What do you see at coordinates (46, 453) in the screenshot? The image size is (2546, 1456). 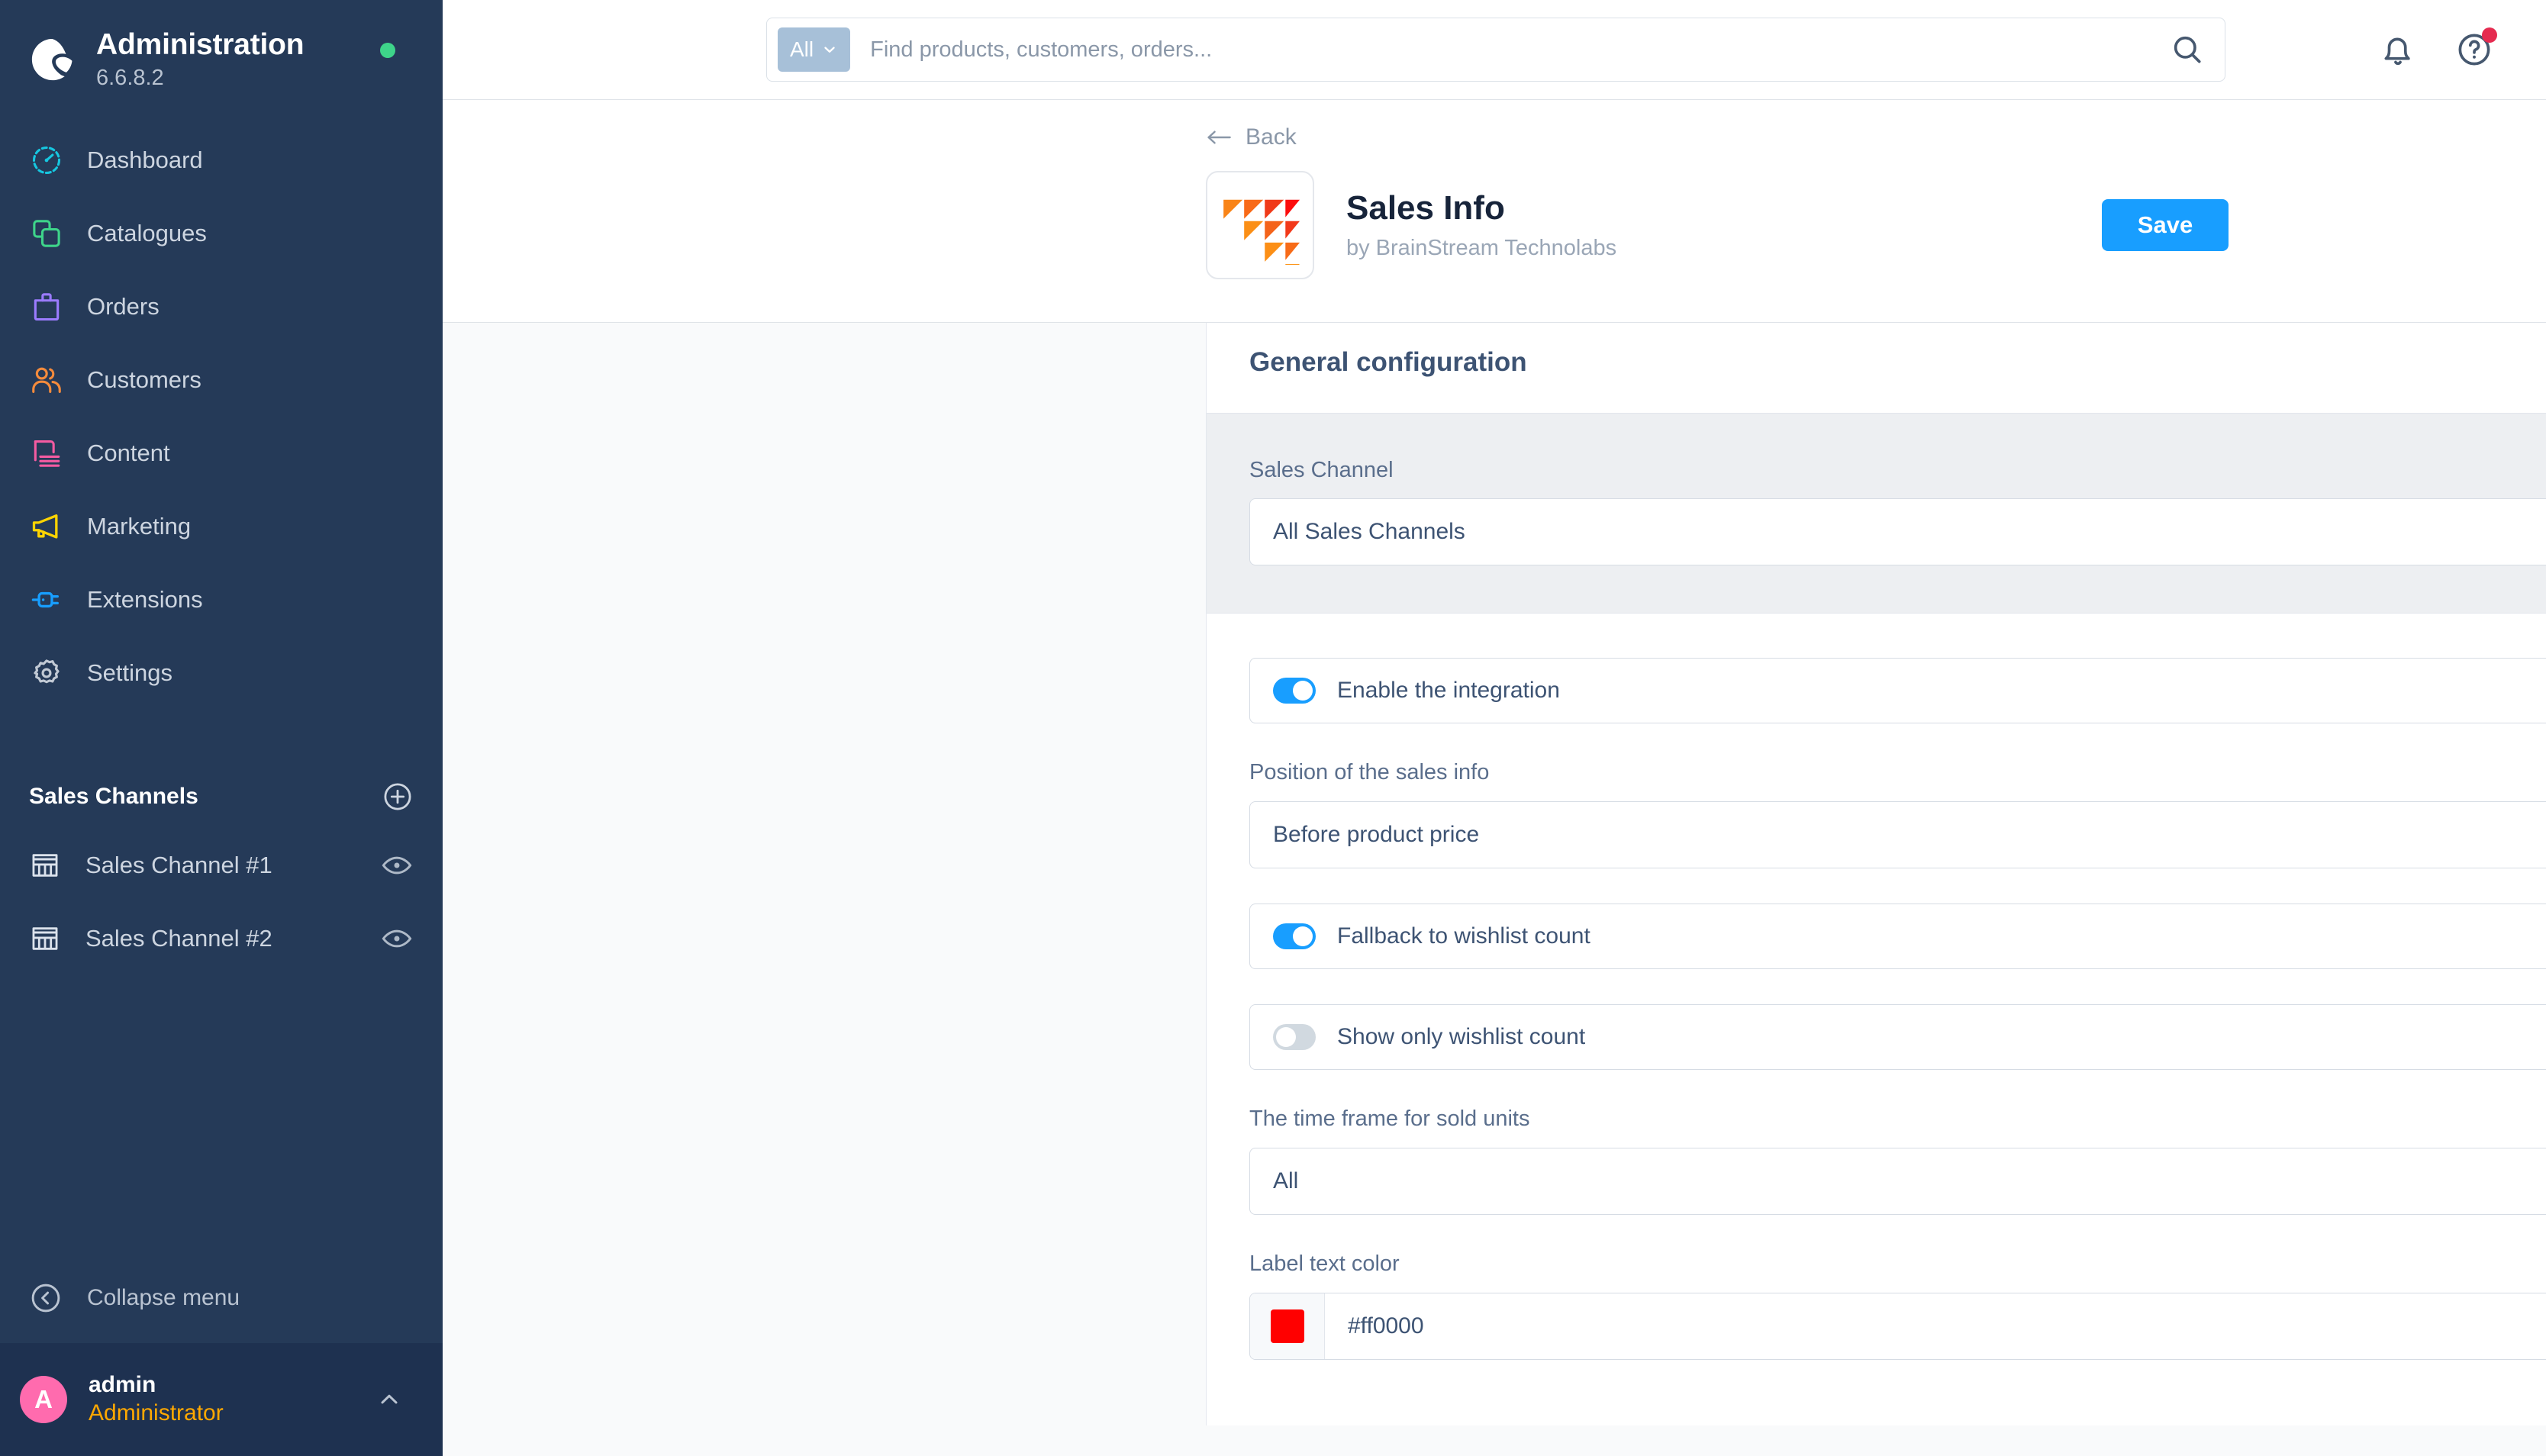 I see `content-page-icon` at bounding box center [46, 453].